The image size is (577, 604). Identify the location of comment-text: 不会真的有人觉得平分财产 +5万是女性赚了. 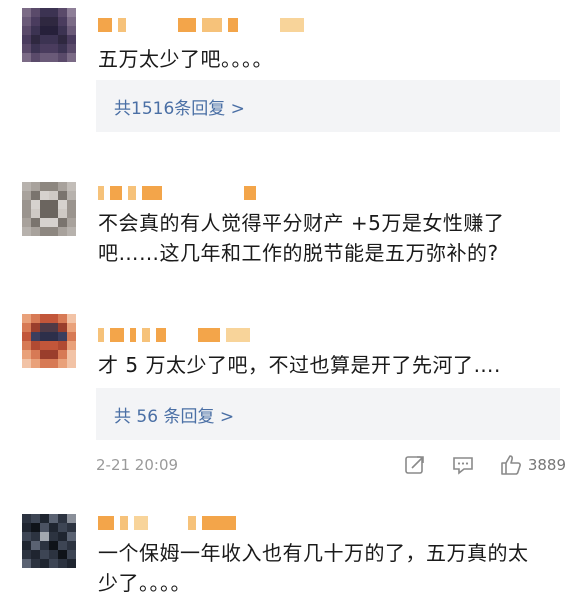
(301, 223).